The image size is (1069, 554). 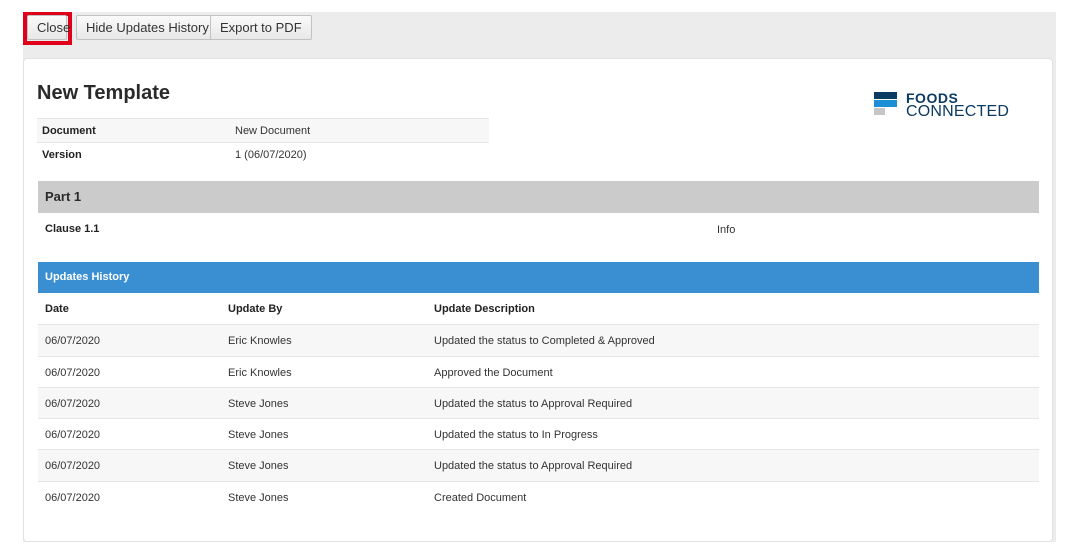 What do you see at coordinates (538, 308) in the screenshot?
I see `table-header-row: Date Update By Update Description` at bounding box center [538, 308].